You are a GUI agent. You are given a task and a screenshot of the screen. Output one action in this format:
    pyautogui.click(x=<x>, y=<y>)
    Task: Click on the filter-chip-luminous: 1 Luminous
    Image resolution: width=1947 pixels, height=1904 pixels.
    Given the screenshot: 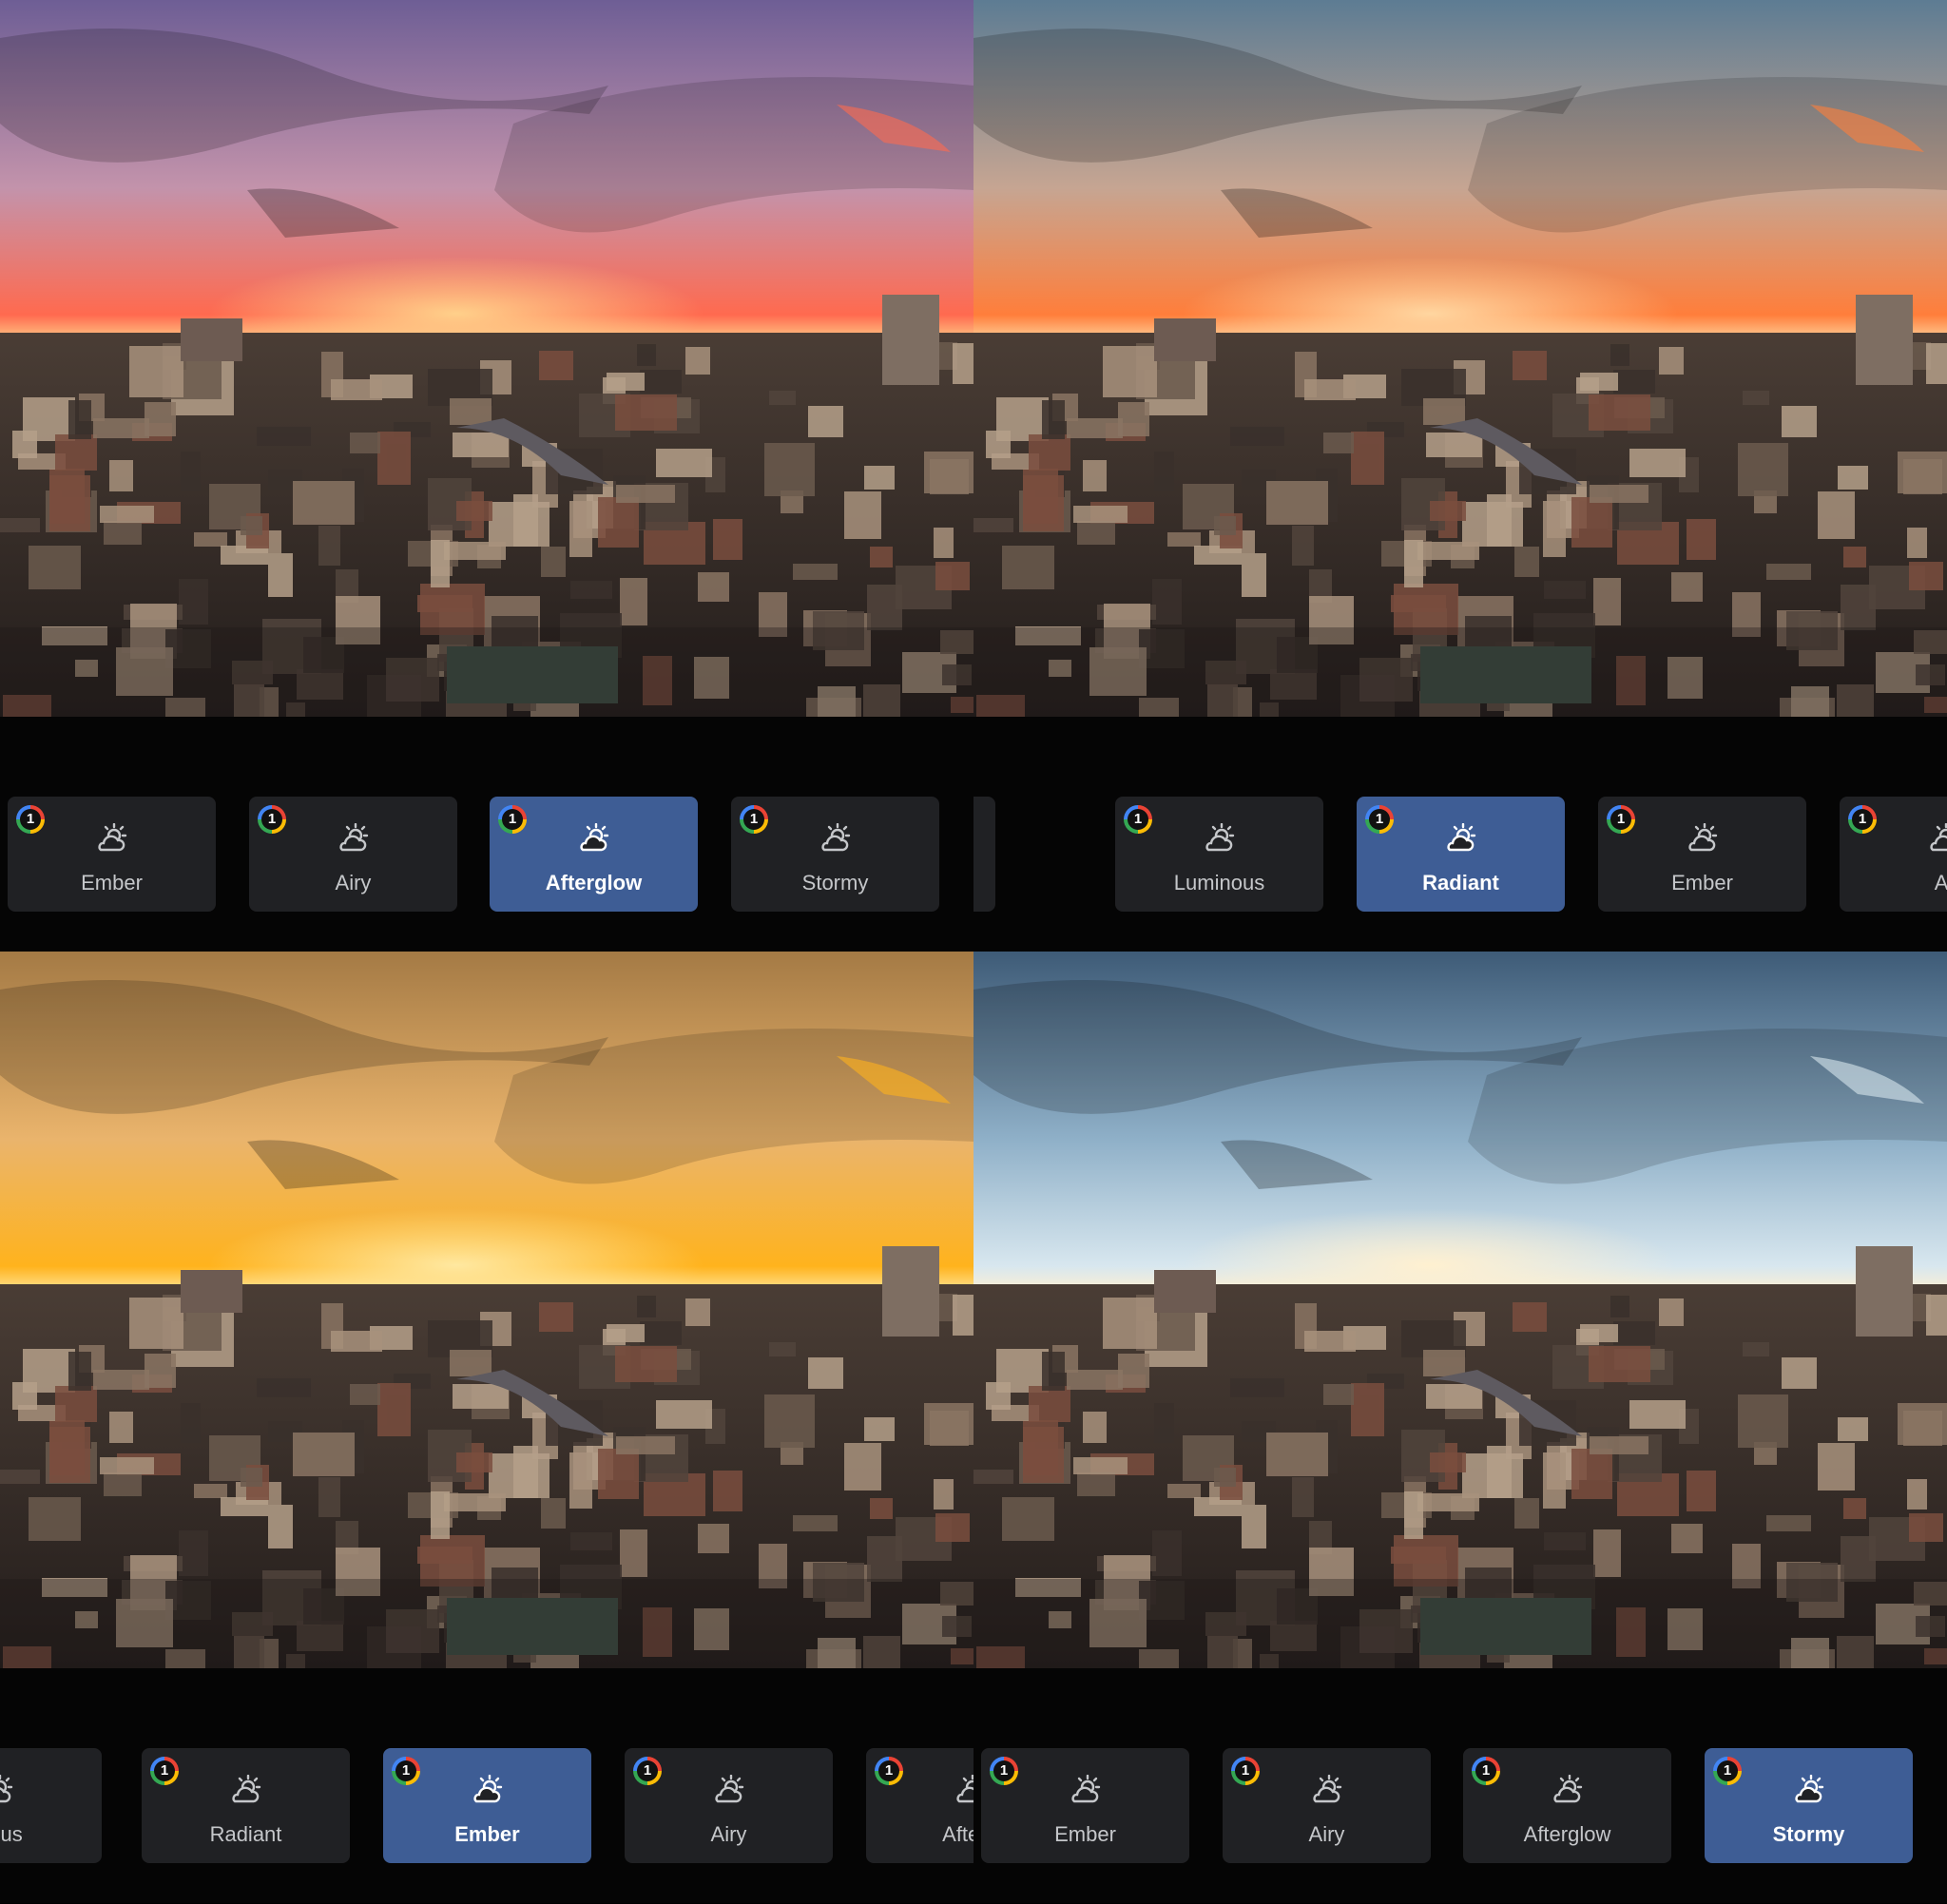 What is the action you would take?
    pyautogui.click(x=1219, y=854)
    